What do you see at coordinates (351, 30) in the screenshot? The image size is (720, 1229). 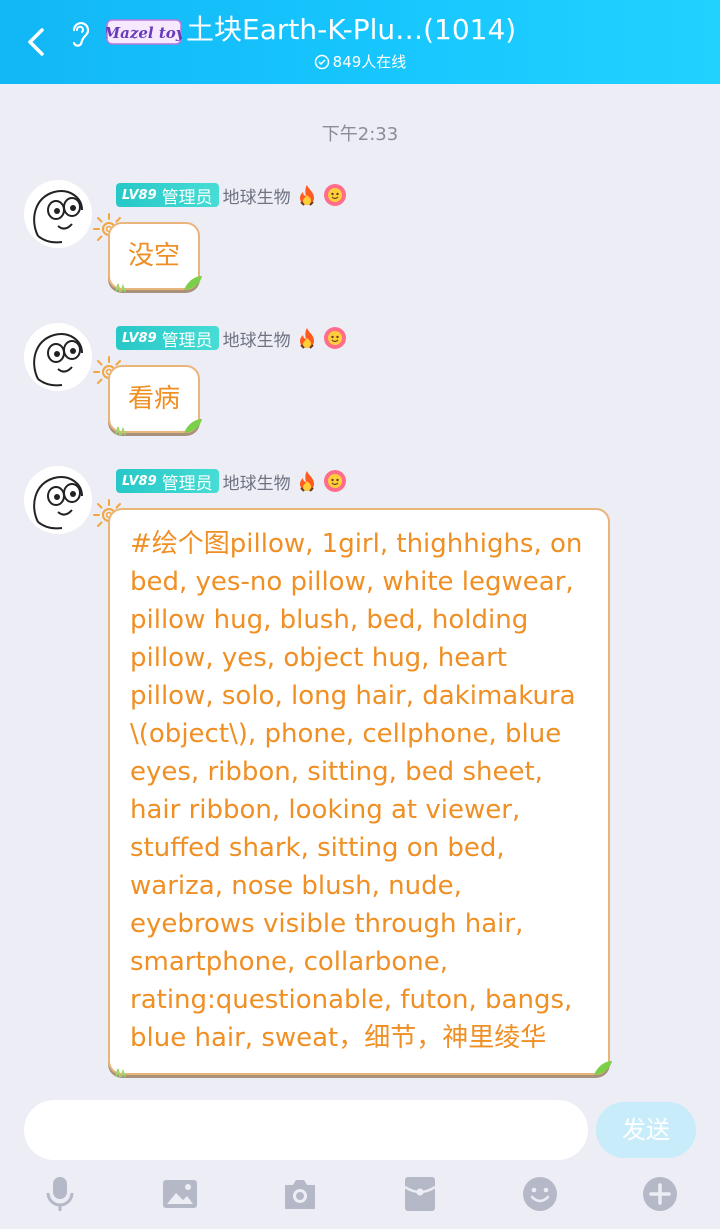 I see `page-title: 土块Earth-K-Plu…(1014)` at bounding box center [351, 30].